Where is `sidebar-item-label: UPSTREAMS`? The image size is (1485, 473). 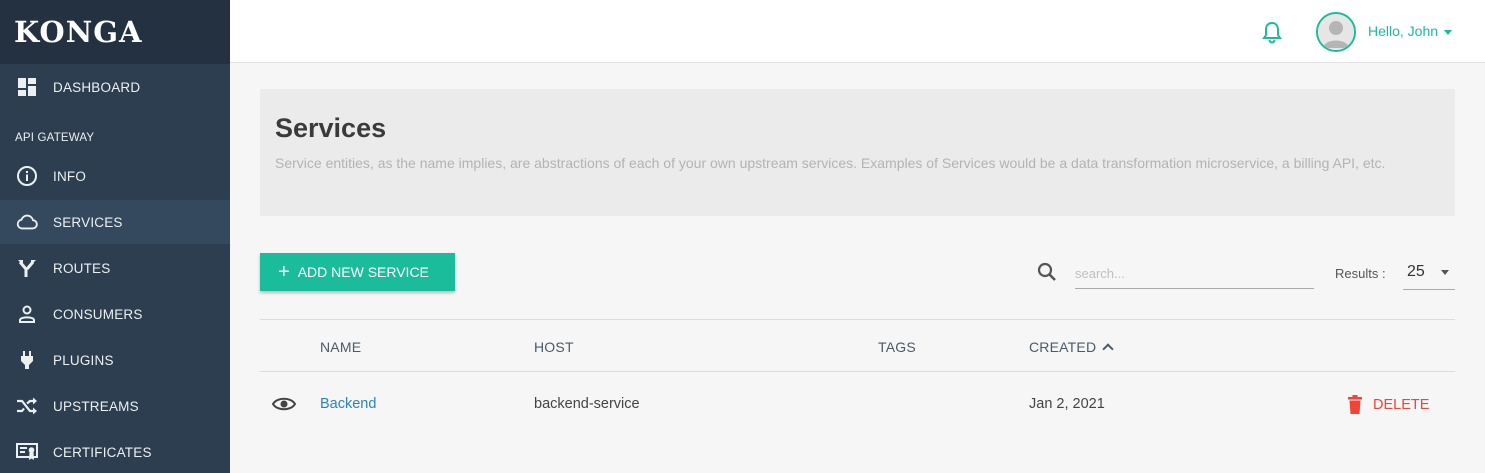
sidebar-item-label: UPSTREAMS is located at coordinates (96, 406).